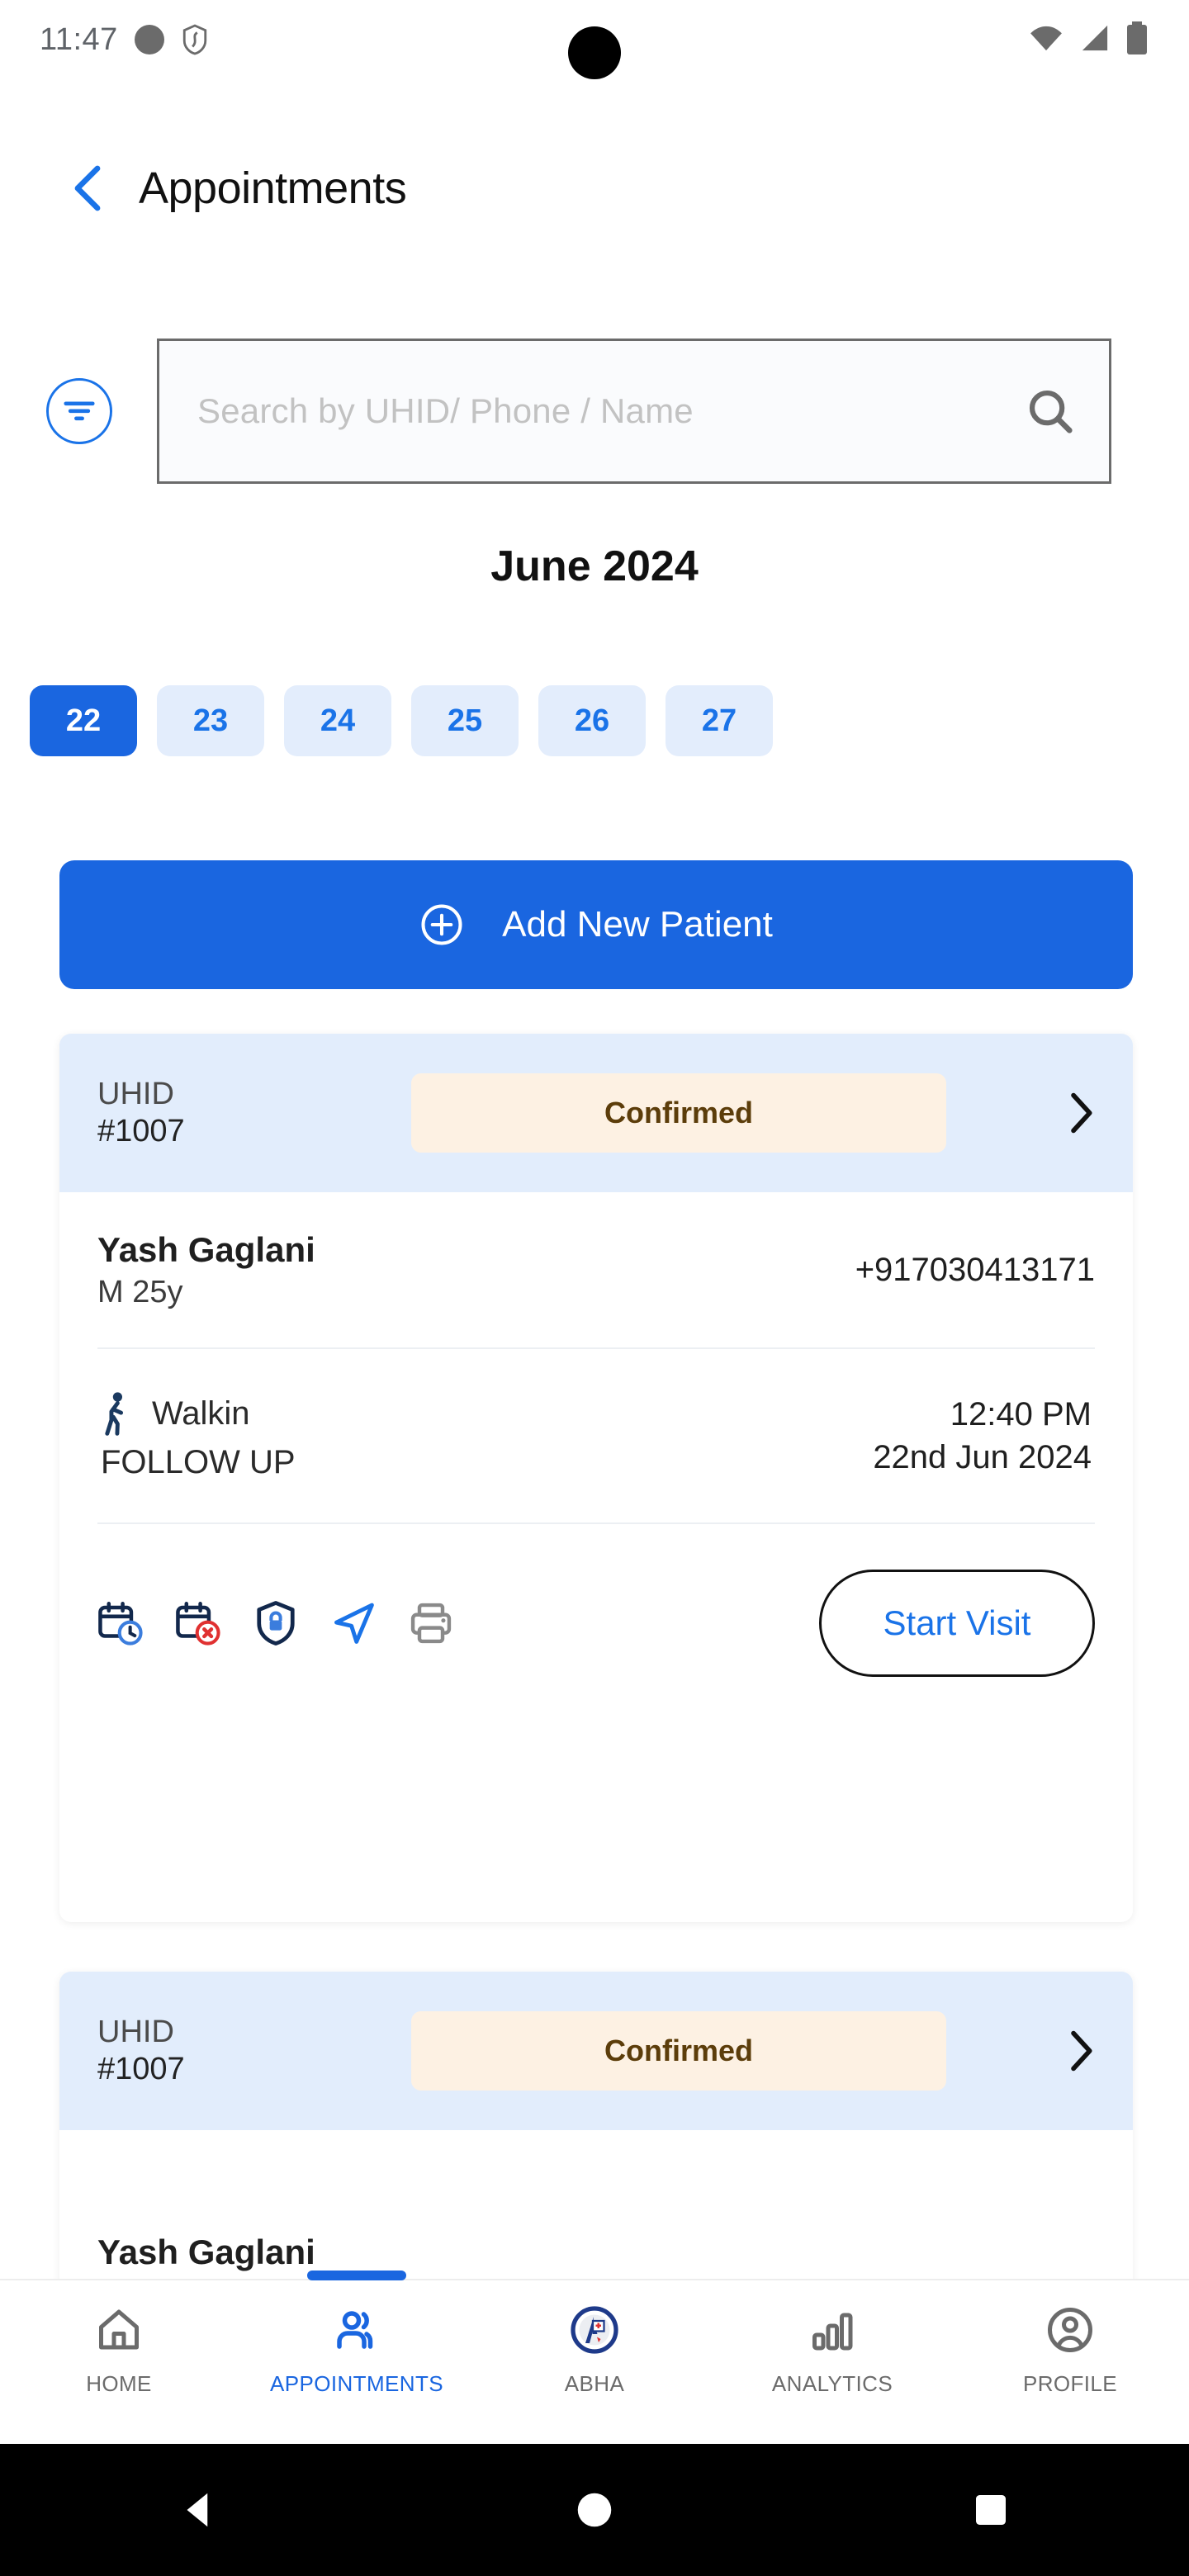  Describe the element at coordinates (201, 1413) in the screenshot. I see `visit-type-label: Walkin` at that location.